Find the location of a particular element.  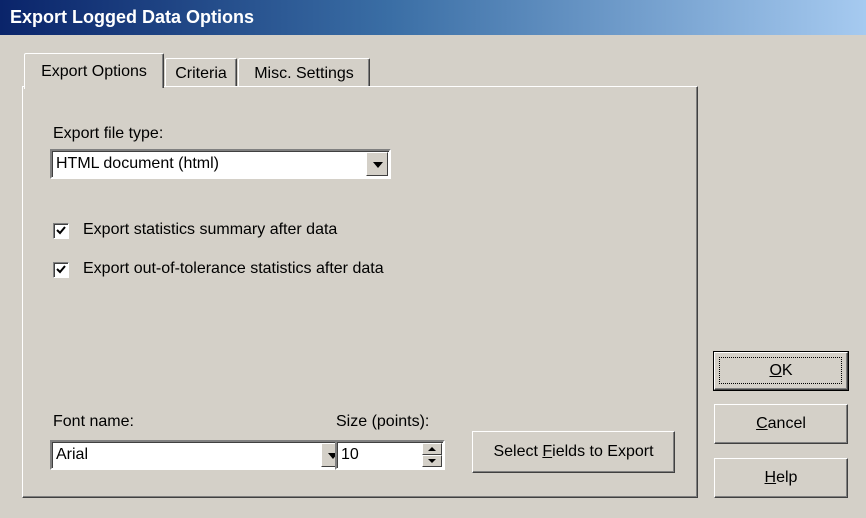

cancel-accel: C is located at coordinates (762, 423).